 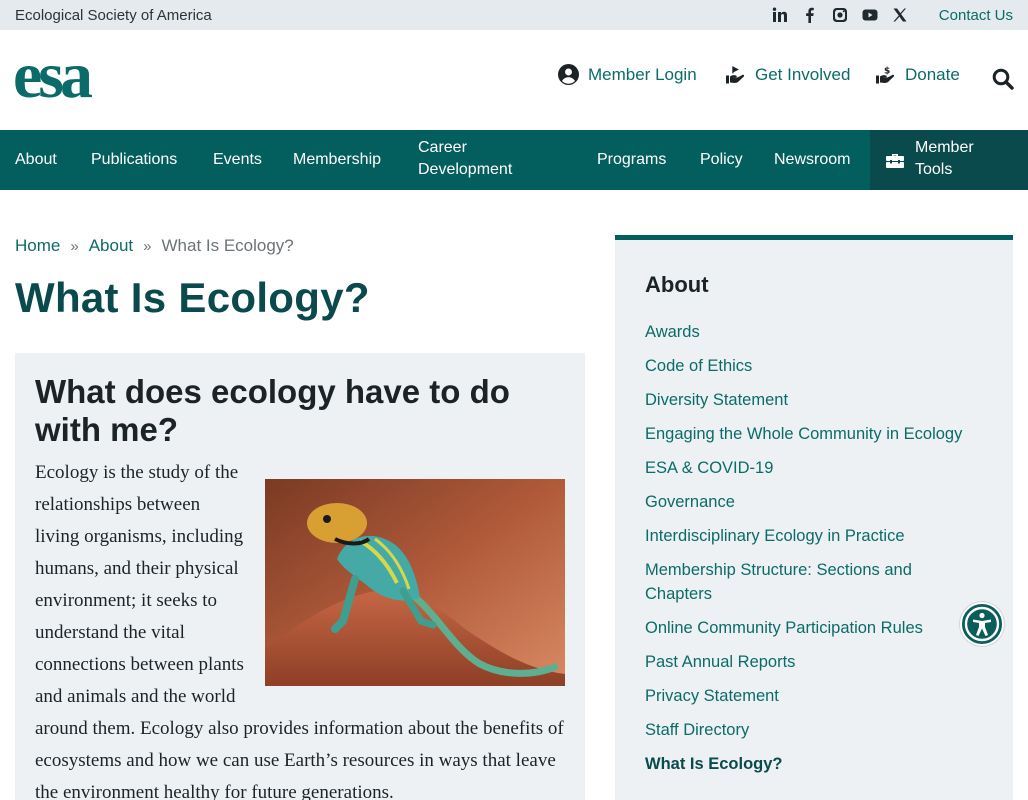 What do you see at coordinates (735, 75) in the screenshot?
I see `hand-icon` at bounding box center [735, 75].